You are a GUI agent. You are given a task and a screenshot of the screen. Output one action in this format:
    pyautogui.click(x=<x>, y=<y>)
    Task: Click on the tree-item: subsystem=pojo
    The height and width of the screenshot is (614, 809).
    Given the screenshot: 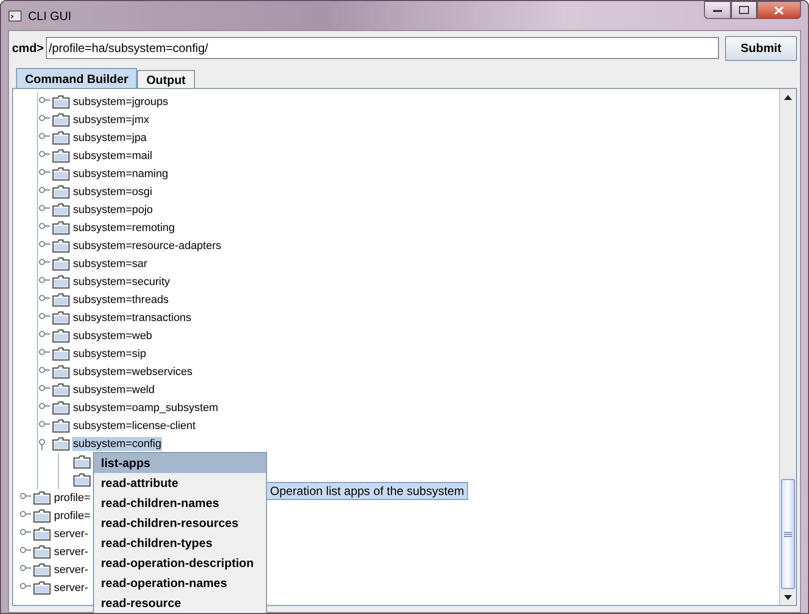 What is the action you would take?
    pyautogui.click(x=113, y=210)
    